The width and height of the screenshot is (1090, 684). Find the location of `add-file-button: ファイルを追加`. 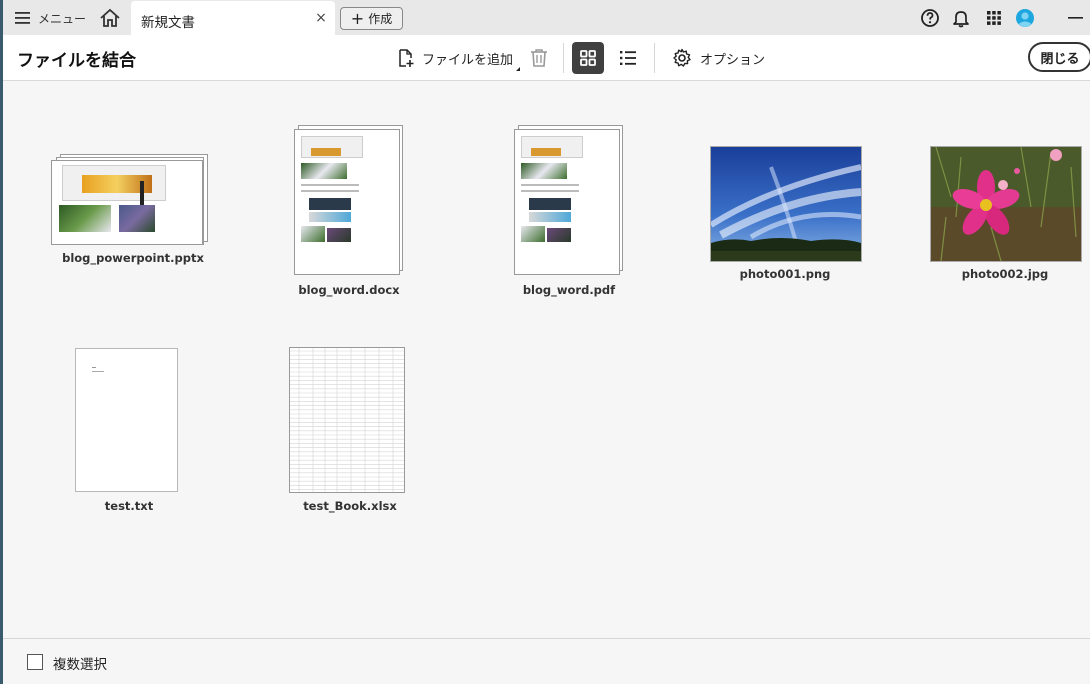

add-file-button: ファイルを追加 is located at coordinates (458, 58).